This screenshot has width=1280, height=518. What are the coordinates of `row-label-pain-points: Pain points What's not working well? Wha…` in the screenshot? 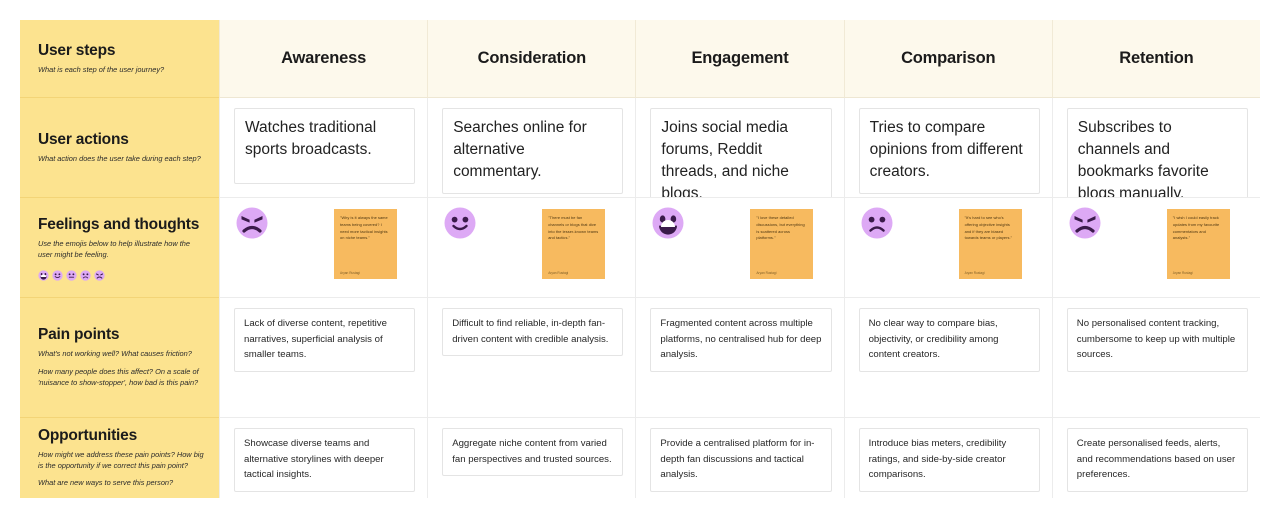 It's located at (119, 358).